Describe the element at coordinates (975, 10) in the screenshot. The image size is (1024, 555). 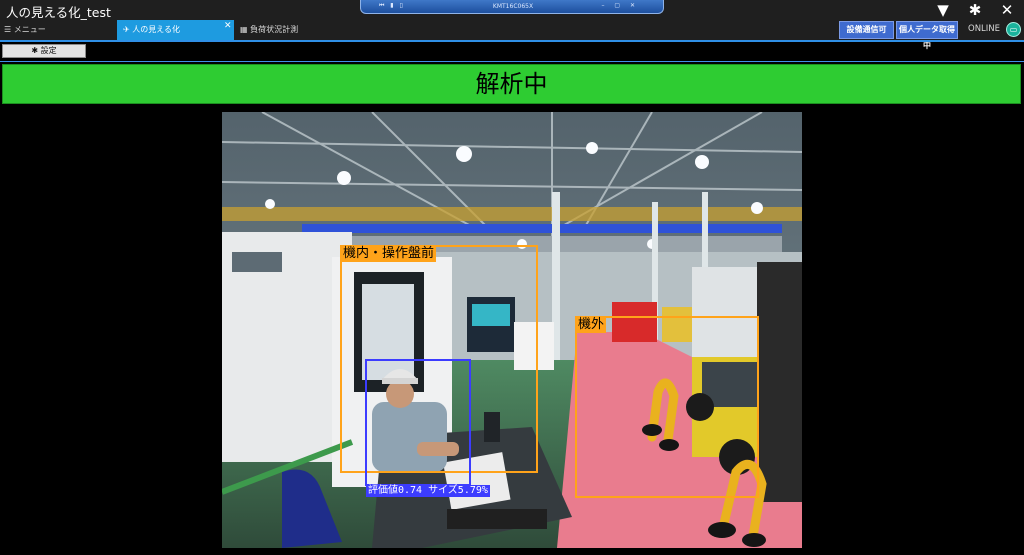
I see `gear-icon: ✱` at that location.